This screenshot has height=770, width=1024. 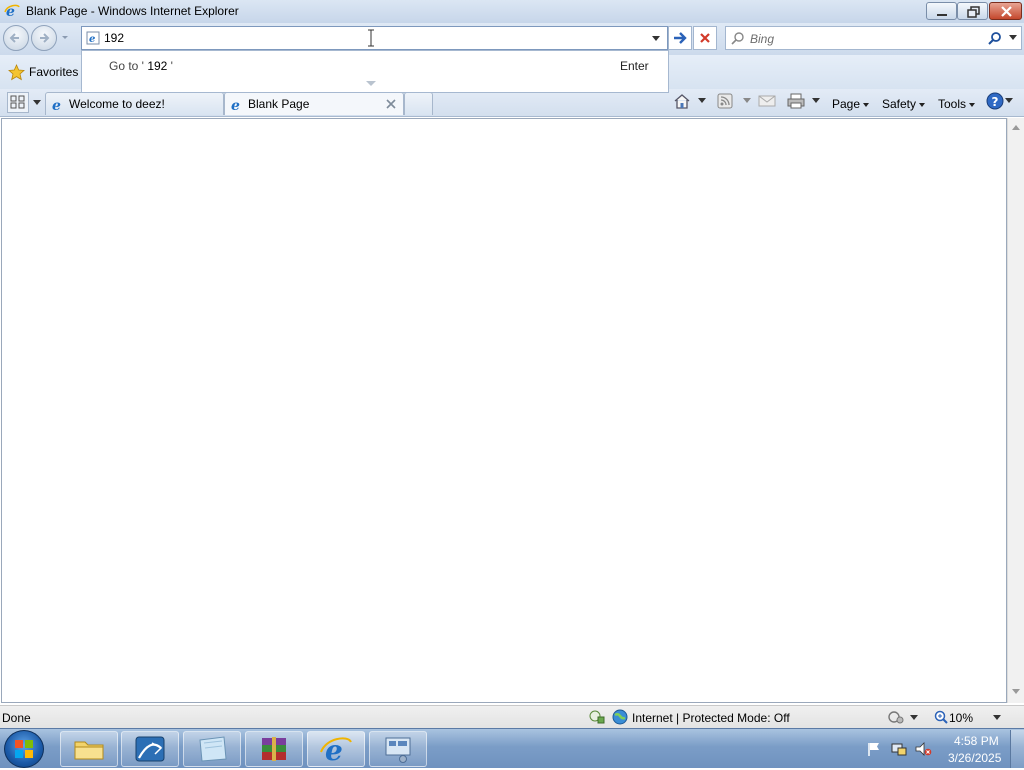 What do you see at coordinates (279, 104) in the screenshot?
I see `tab-label: Blank Page` at bounding box center [279, 104].